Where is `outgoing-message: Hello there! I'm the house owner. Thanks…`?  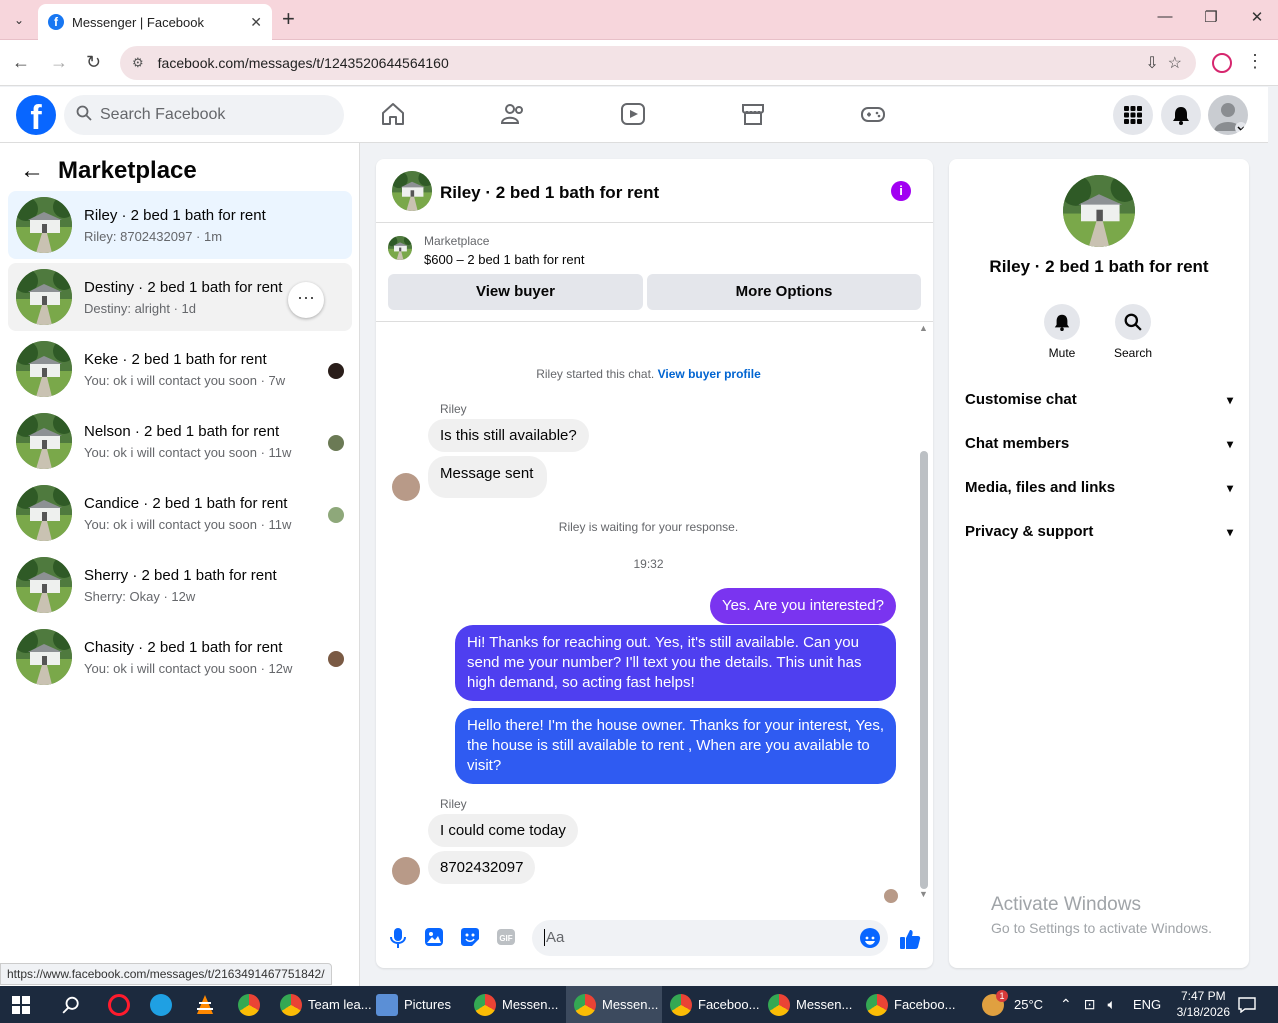 outgoing-message: Hello there! I'm the house owner. Thanks… is located at coordinates (675, 746).